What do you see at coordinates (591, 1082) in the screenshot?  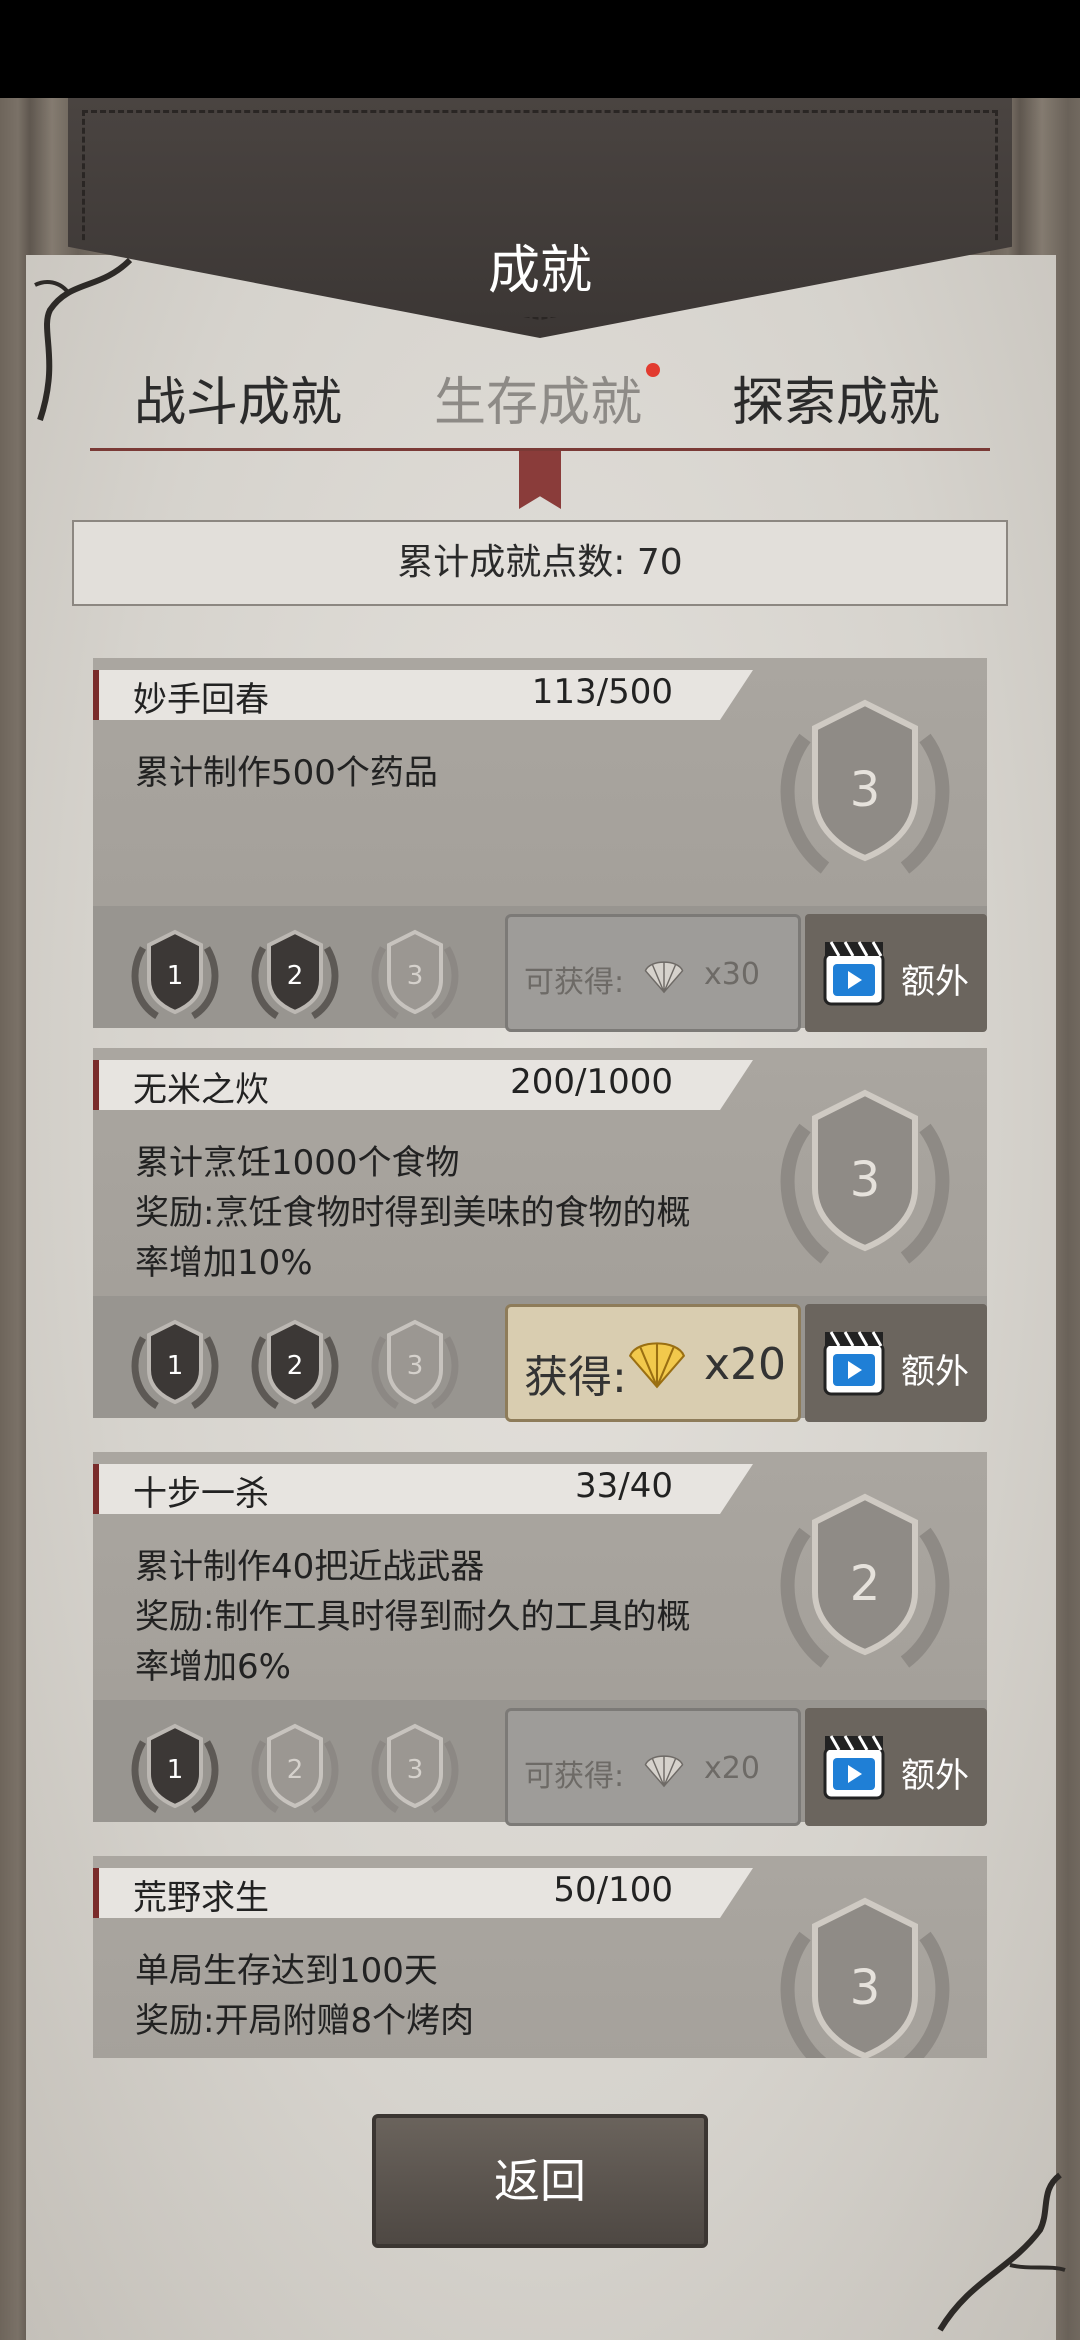 I see `achievement-progress: 200/1000` at bounding box center [591, 1082].